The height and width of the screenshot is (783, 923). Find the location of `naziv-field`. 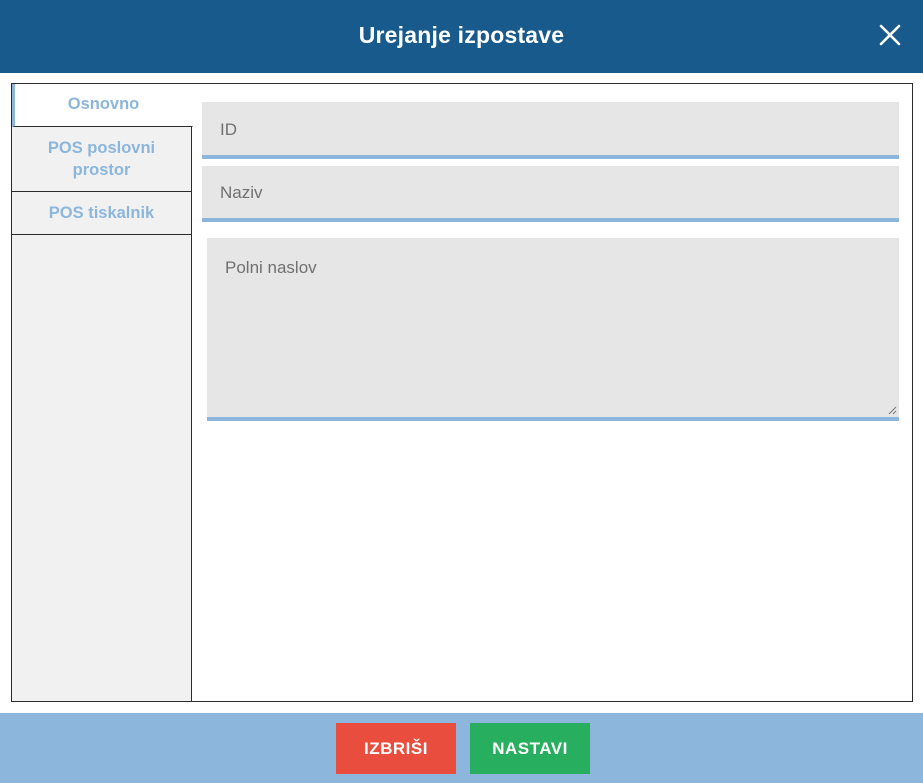

naziv-field is located at coordinates (550, 192).